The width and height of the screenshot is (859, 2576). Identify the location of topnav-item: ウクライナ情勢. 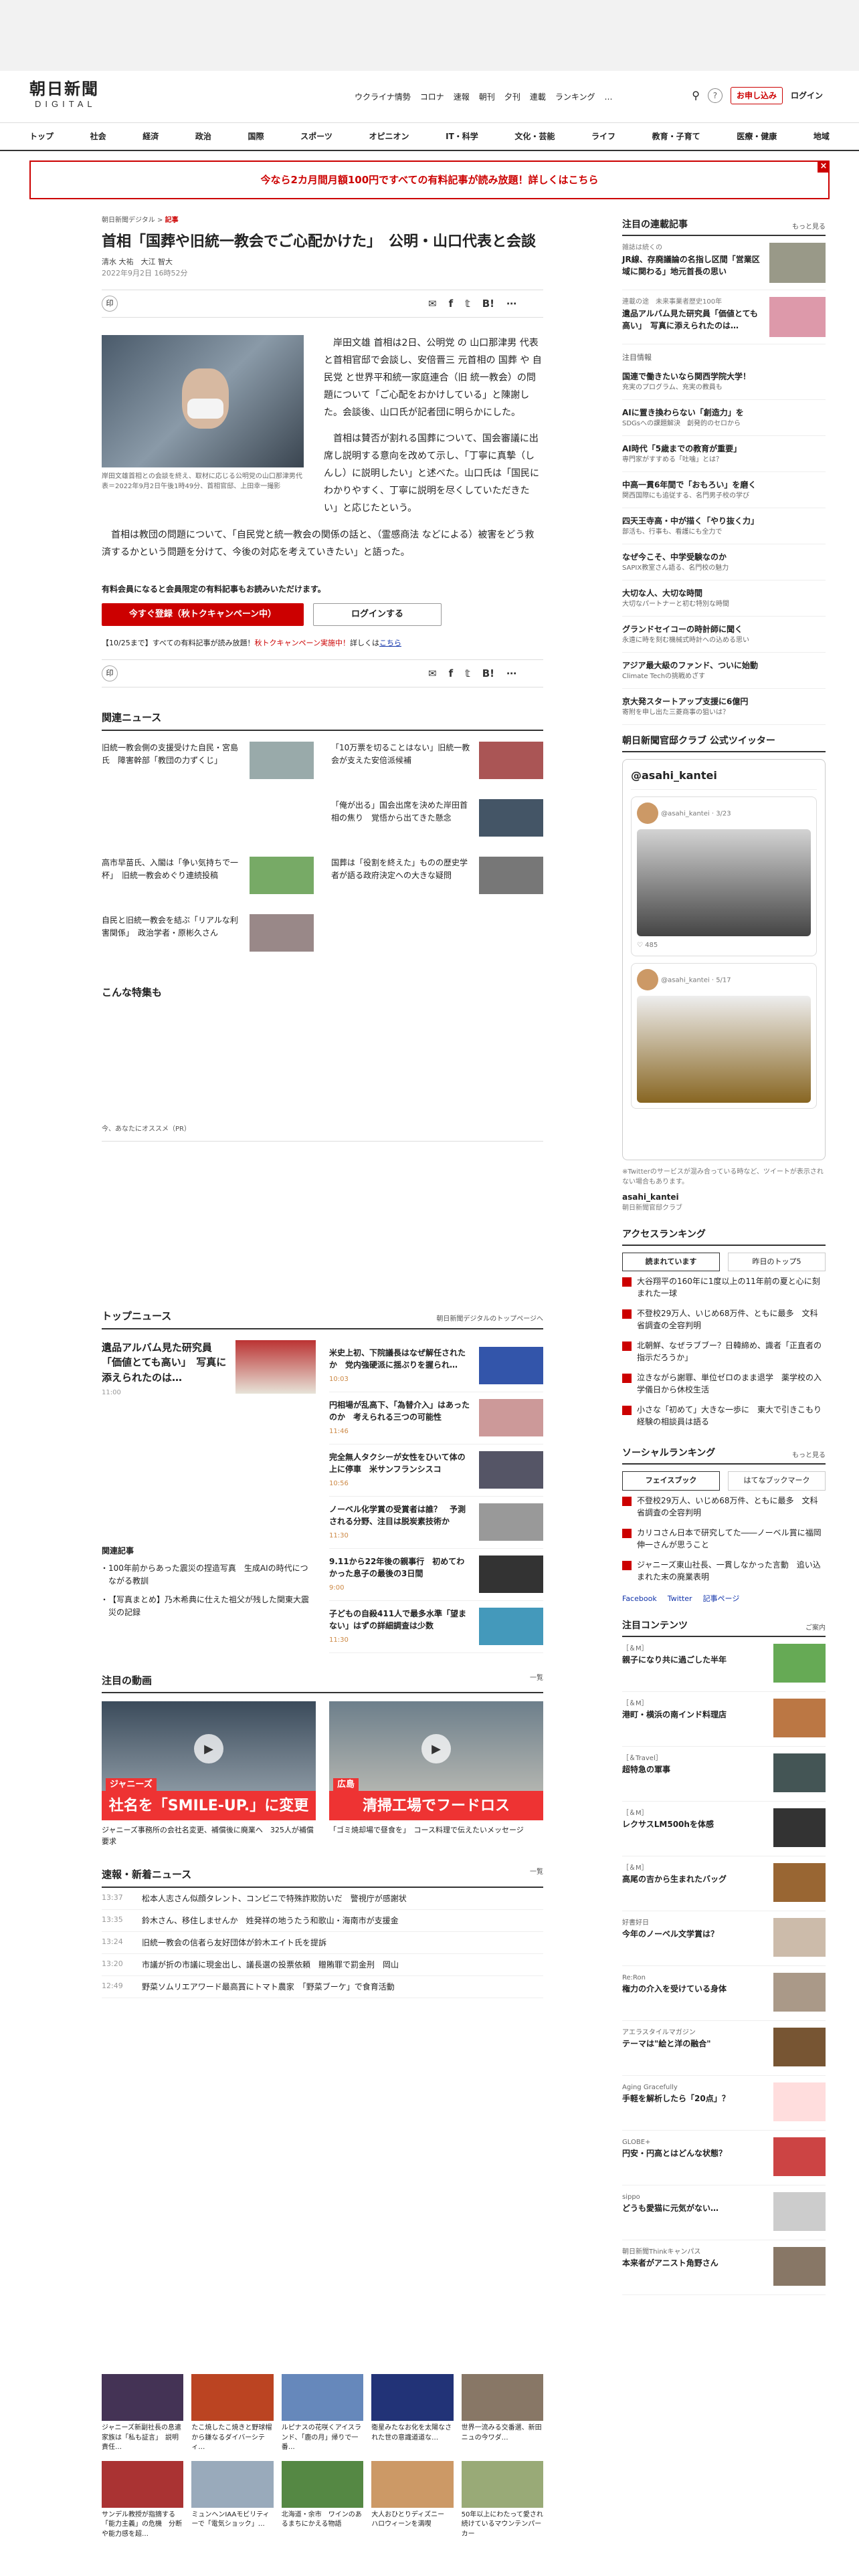
(383, 97).